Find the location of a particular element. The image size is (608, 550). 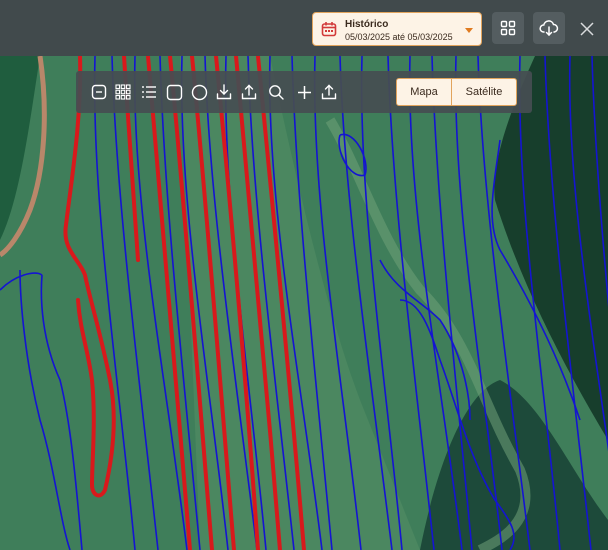

export-tool is located at coordinates (329, 92).